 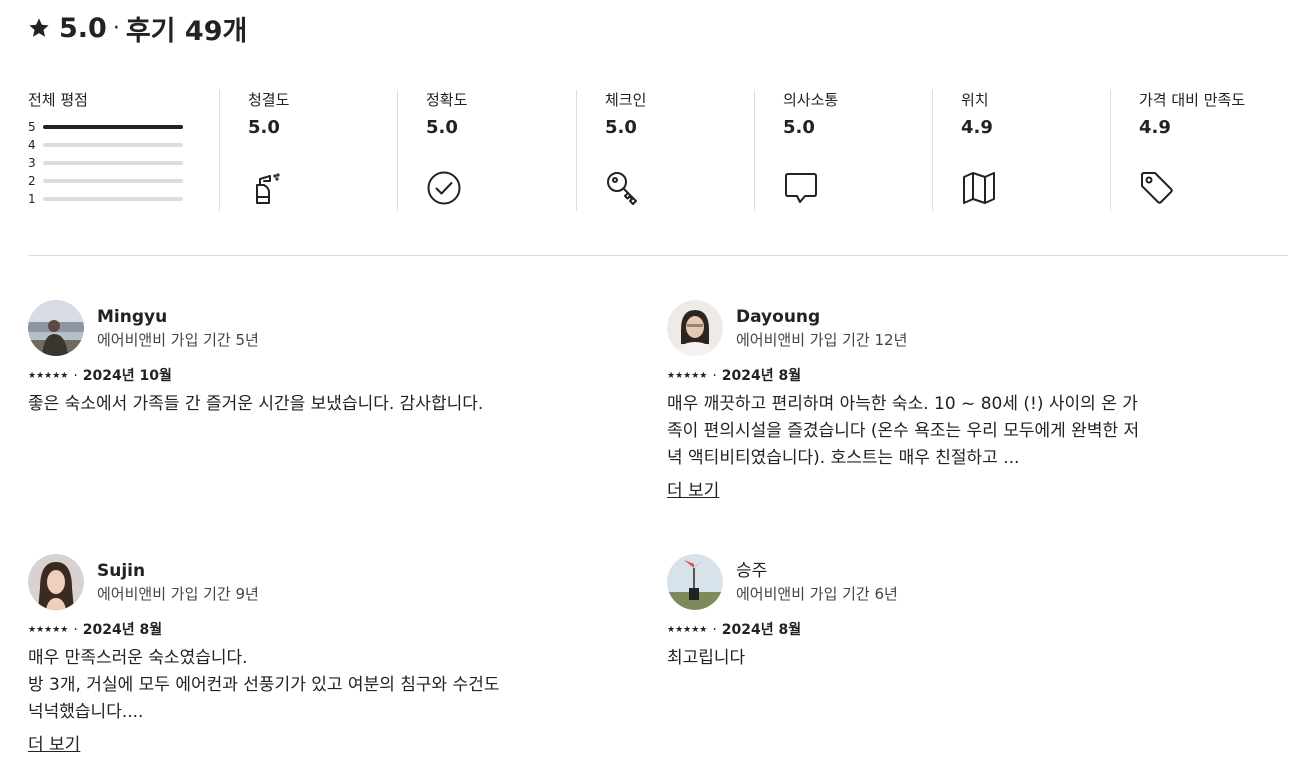 I want to click on review-date: 2024년 10월, so click(x=127, y=376).